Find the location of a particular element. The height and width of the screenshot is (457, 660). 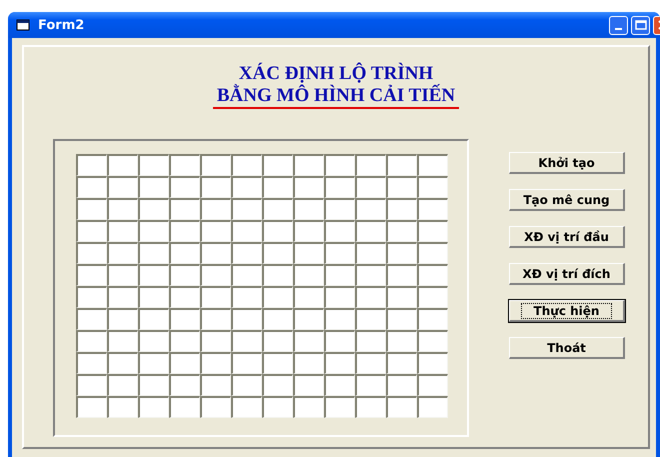

command-button: Khởi tạo is located at coordinates (567, 163).